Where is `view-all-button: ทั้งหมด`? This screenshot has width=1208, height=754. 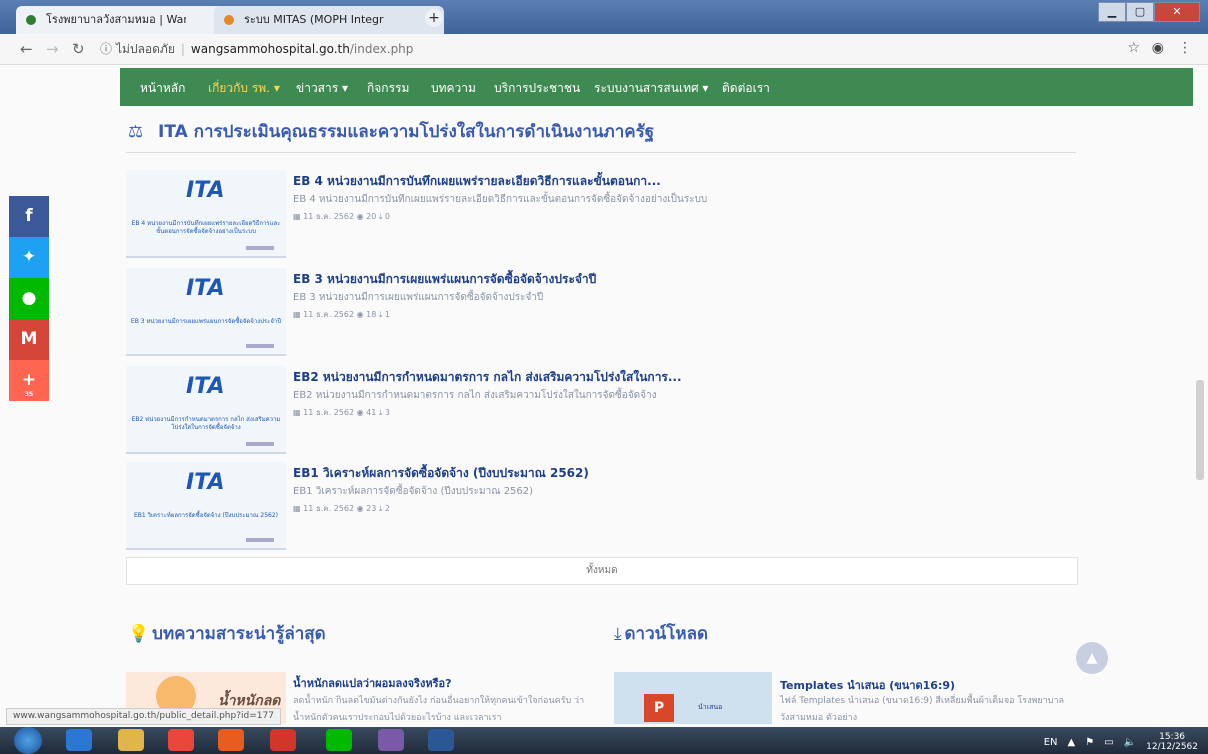
view-all-button: ทั้งหมด is located at coordinates (602, 571).